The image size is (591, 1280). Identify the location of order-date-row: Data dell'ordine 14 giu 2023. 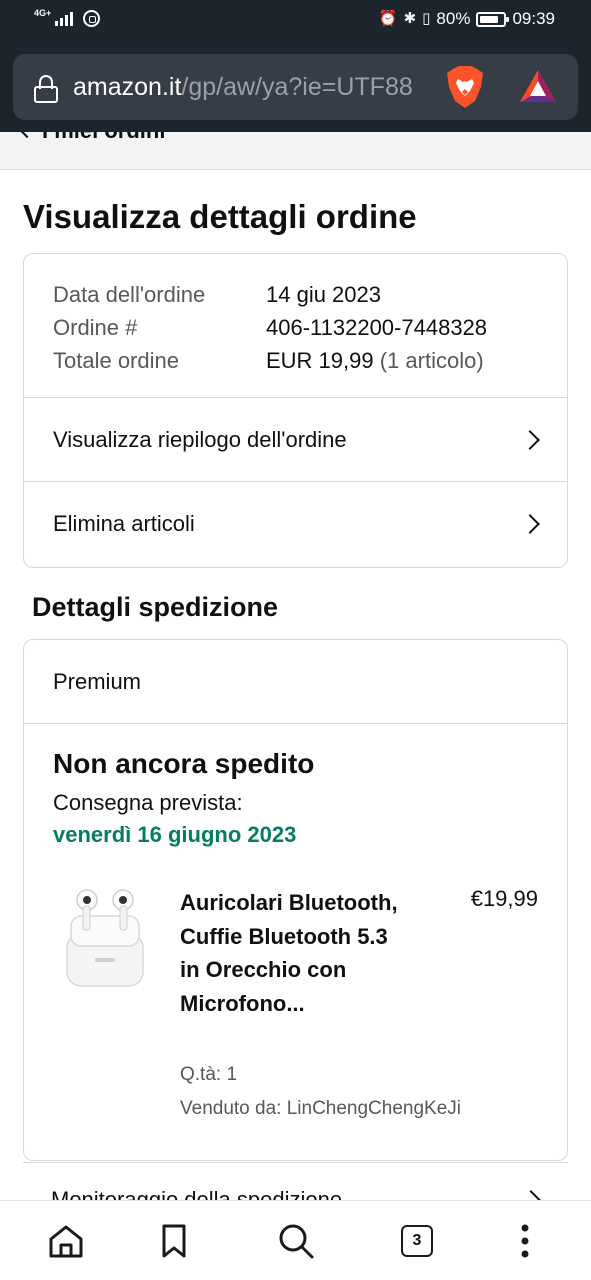
(295, 294).